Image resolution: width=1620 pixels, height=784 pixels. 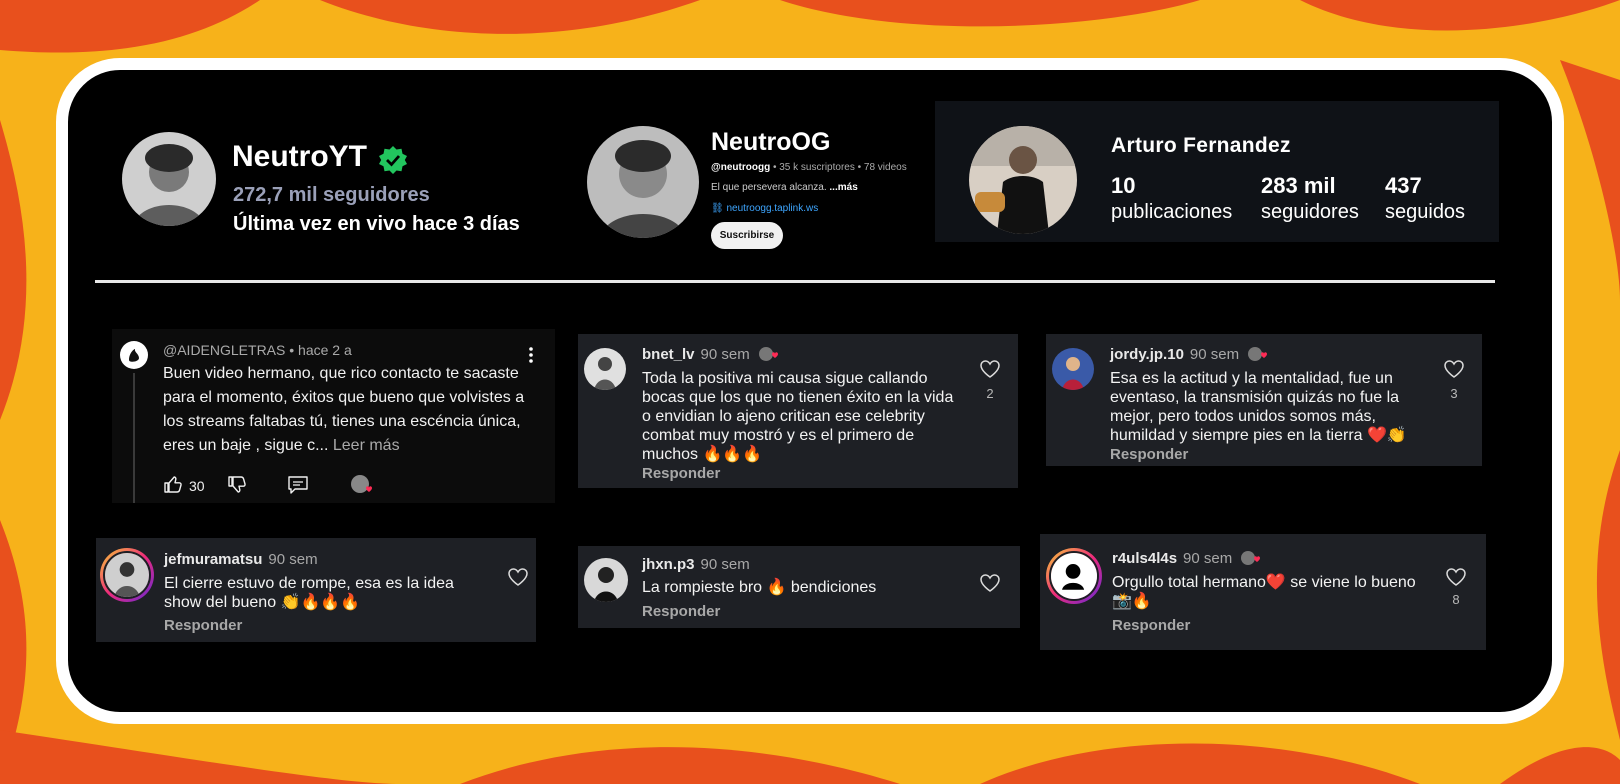 I want to click on comment-username: jordy.jp.10, so click(x=1147, y=354).